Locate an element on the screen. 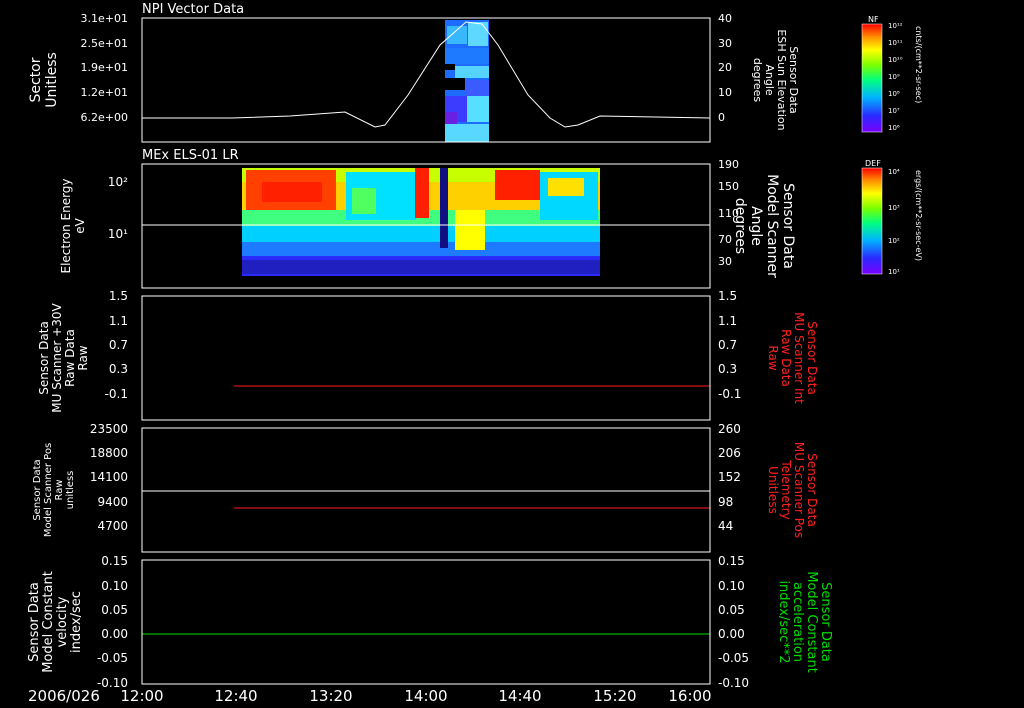  tick-label: 98 is located at coordinates (725, 502).